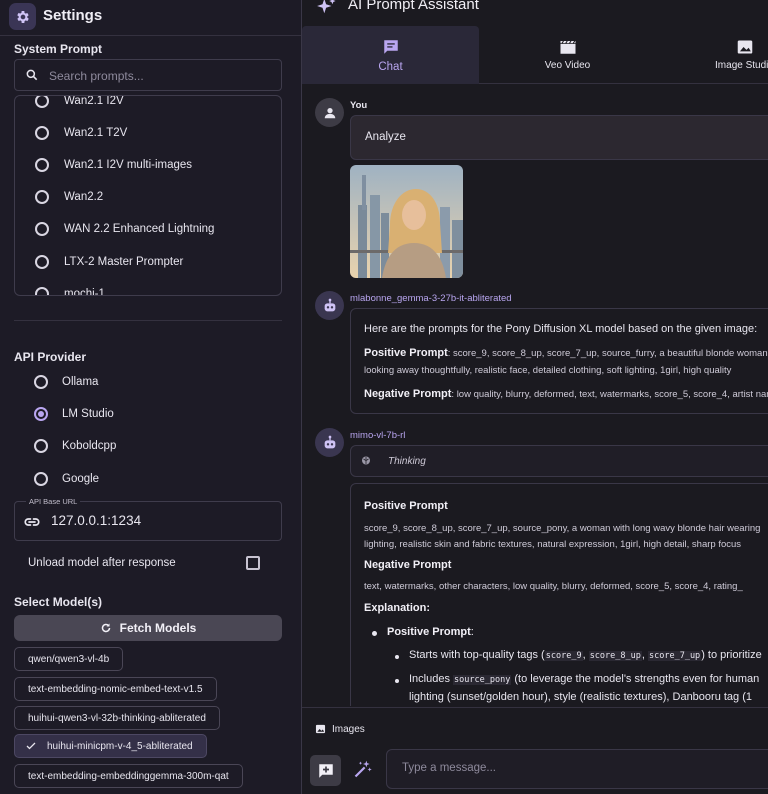  I want to click on model-chip-selected: huihui-minicpm-v-4_5-abliterated, so click(110, 746).